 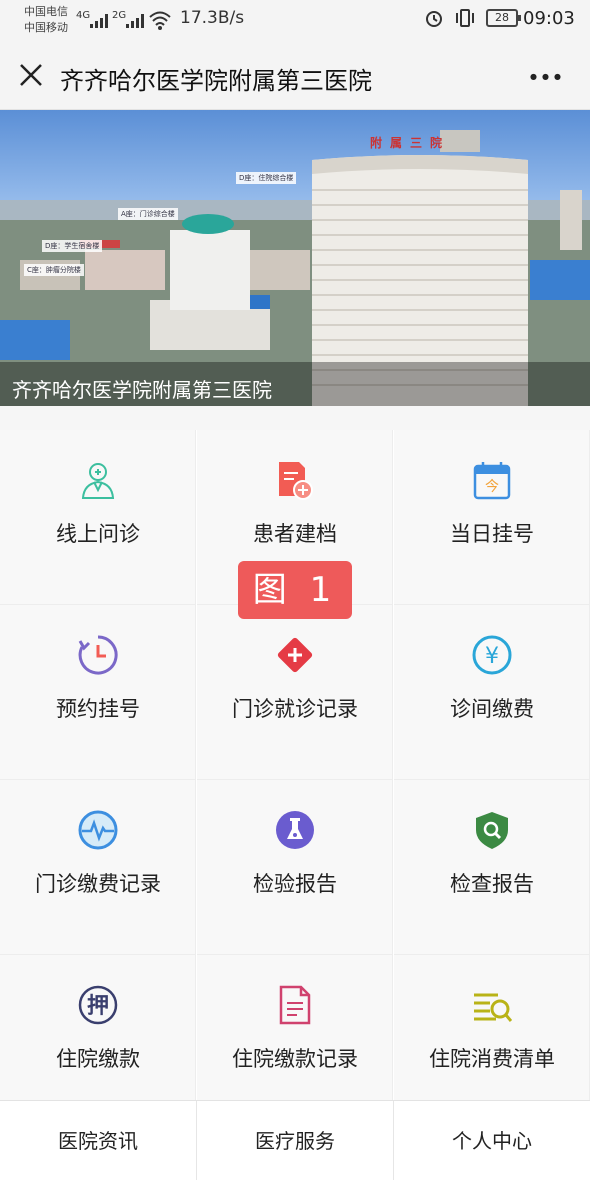 I want to click on service-label: 门诊缴费记录, so click(x=98, y=884).